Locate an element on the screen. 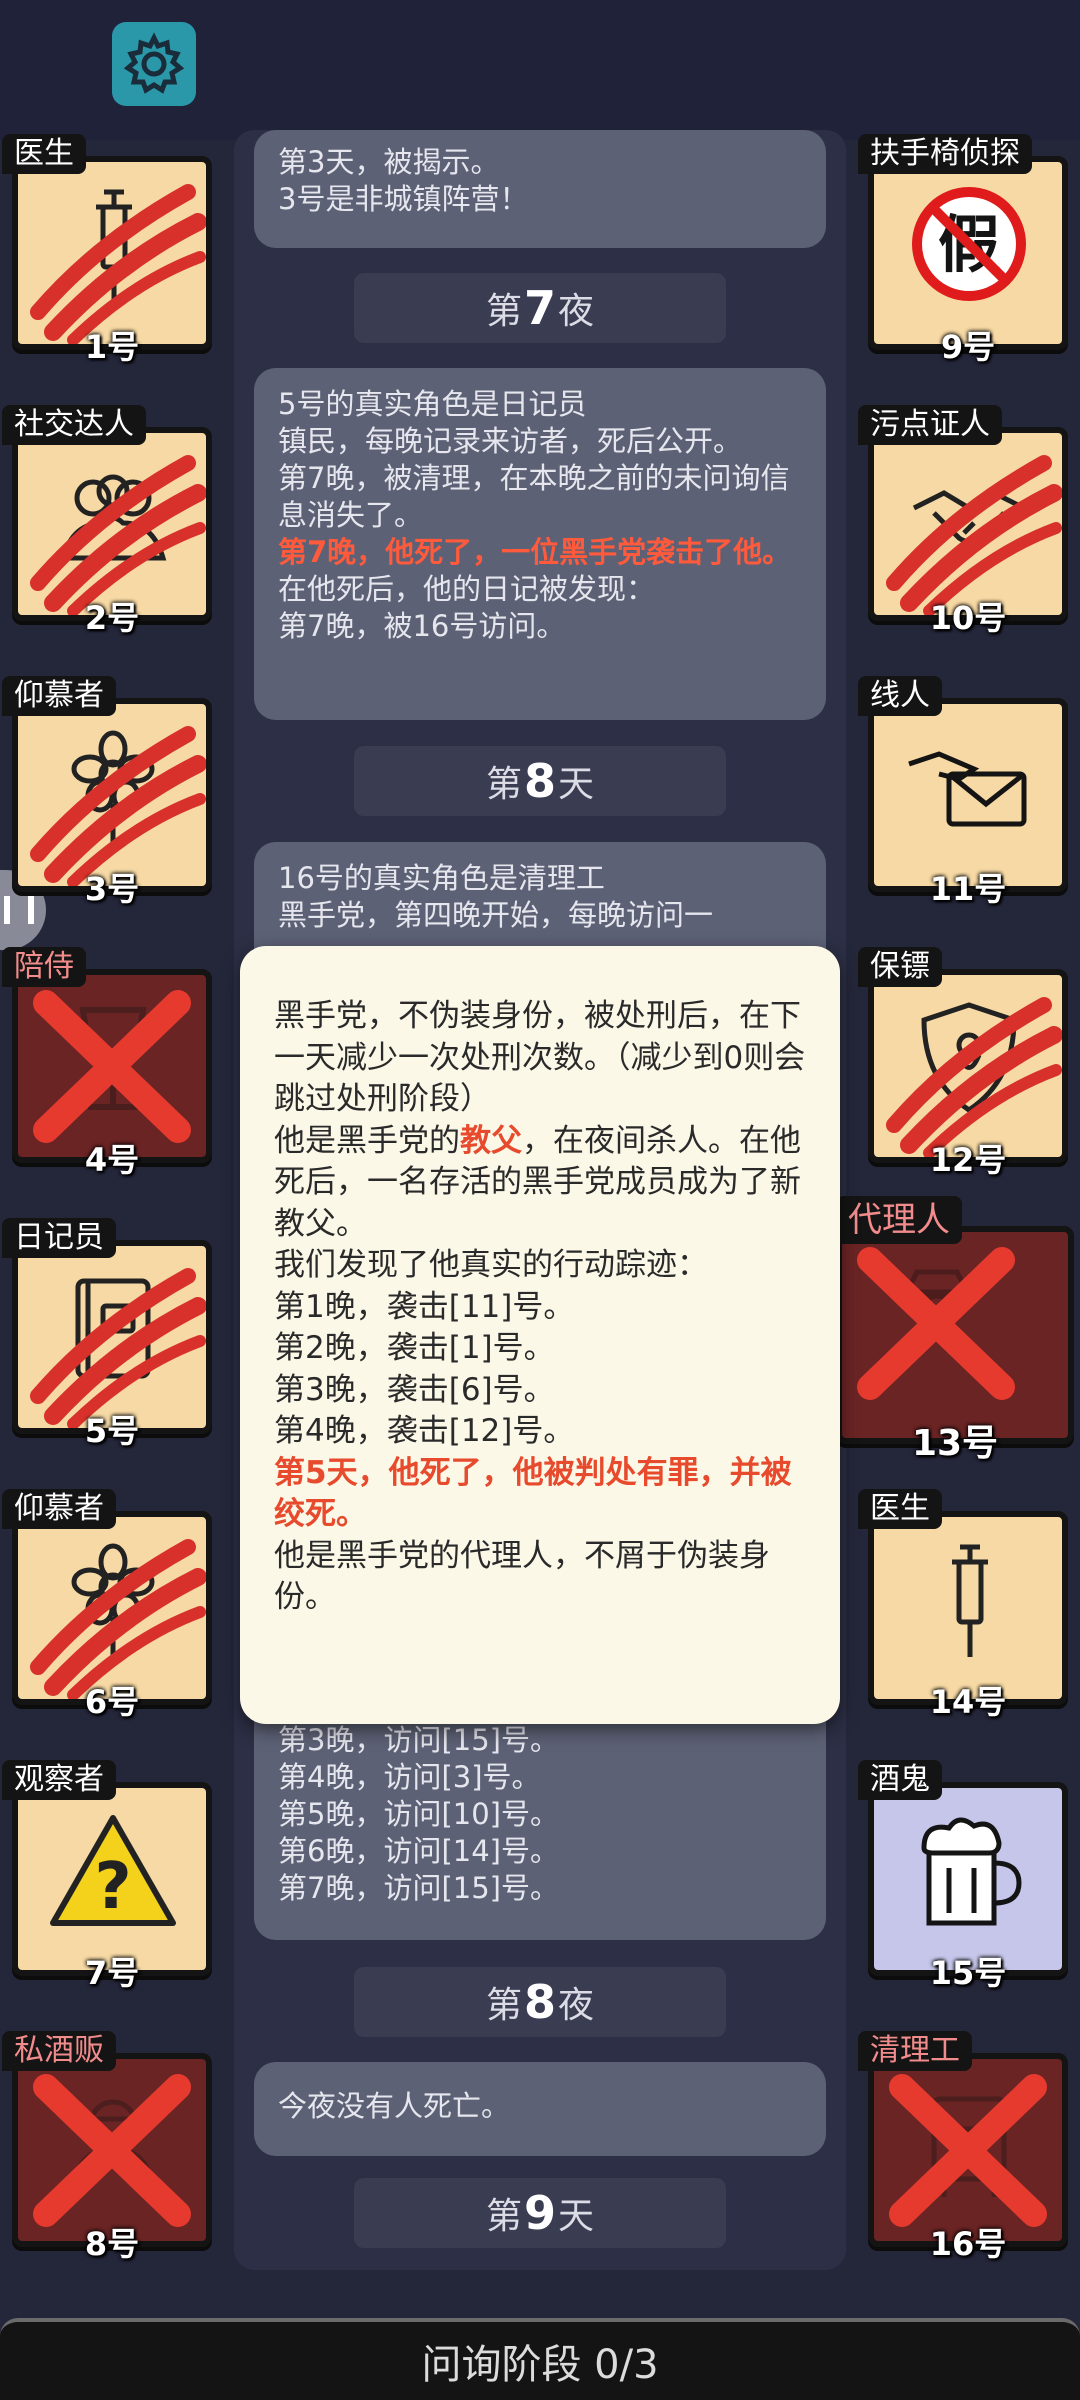  player-role-label: 代理人 is located at coordinates (899, 1220).